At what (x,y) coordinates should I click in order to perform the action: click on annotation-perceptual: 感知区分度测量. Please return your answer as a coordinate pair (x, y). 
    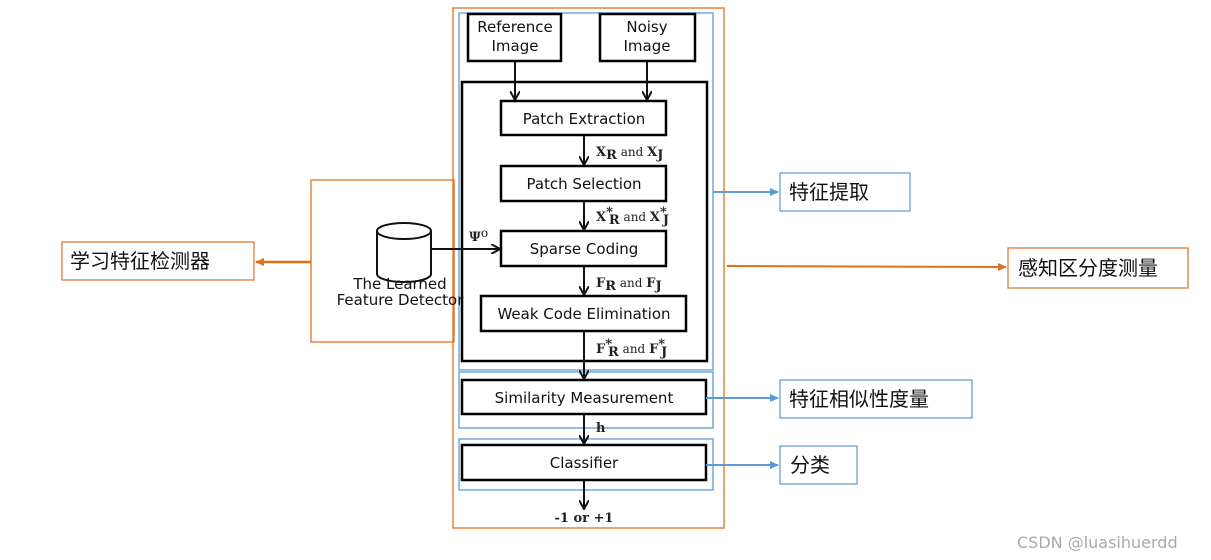
    Looking at the image, I should click on (1088, 268).